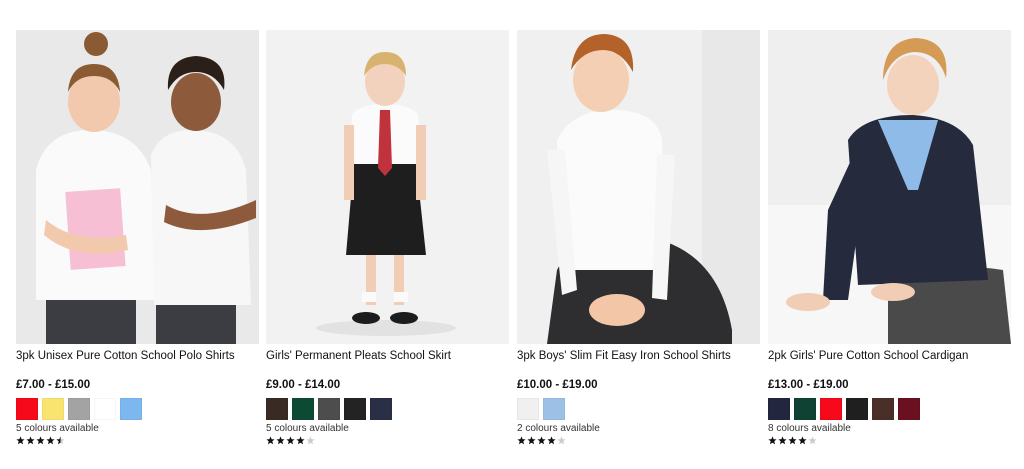  What do you see at coordinates (889, 356) in the screenshot?
I see `product-title: 2pk Girls' Pure Cotton School Cardigan` at bounding box center [889, 356].